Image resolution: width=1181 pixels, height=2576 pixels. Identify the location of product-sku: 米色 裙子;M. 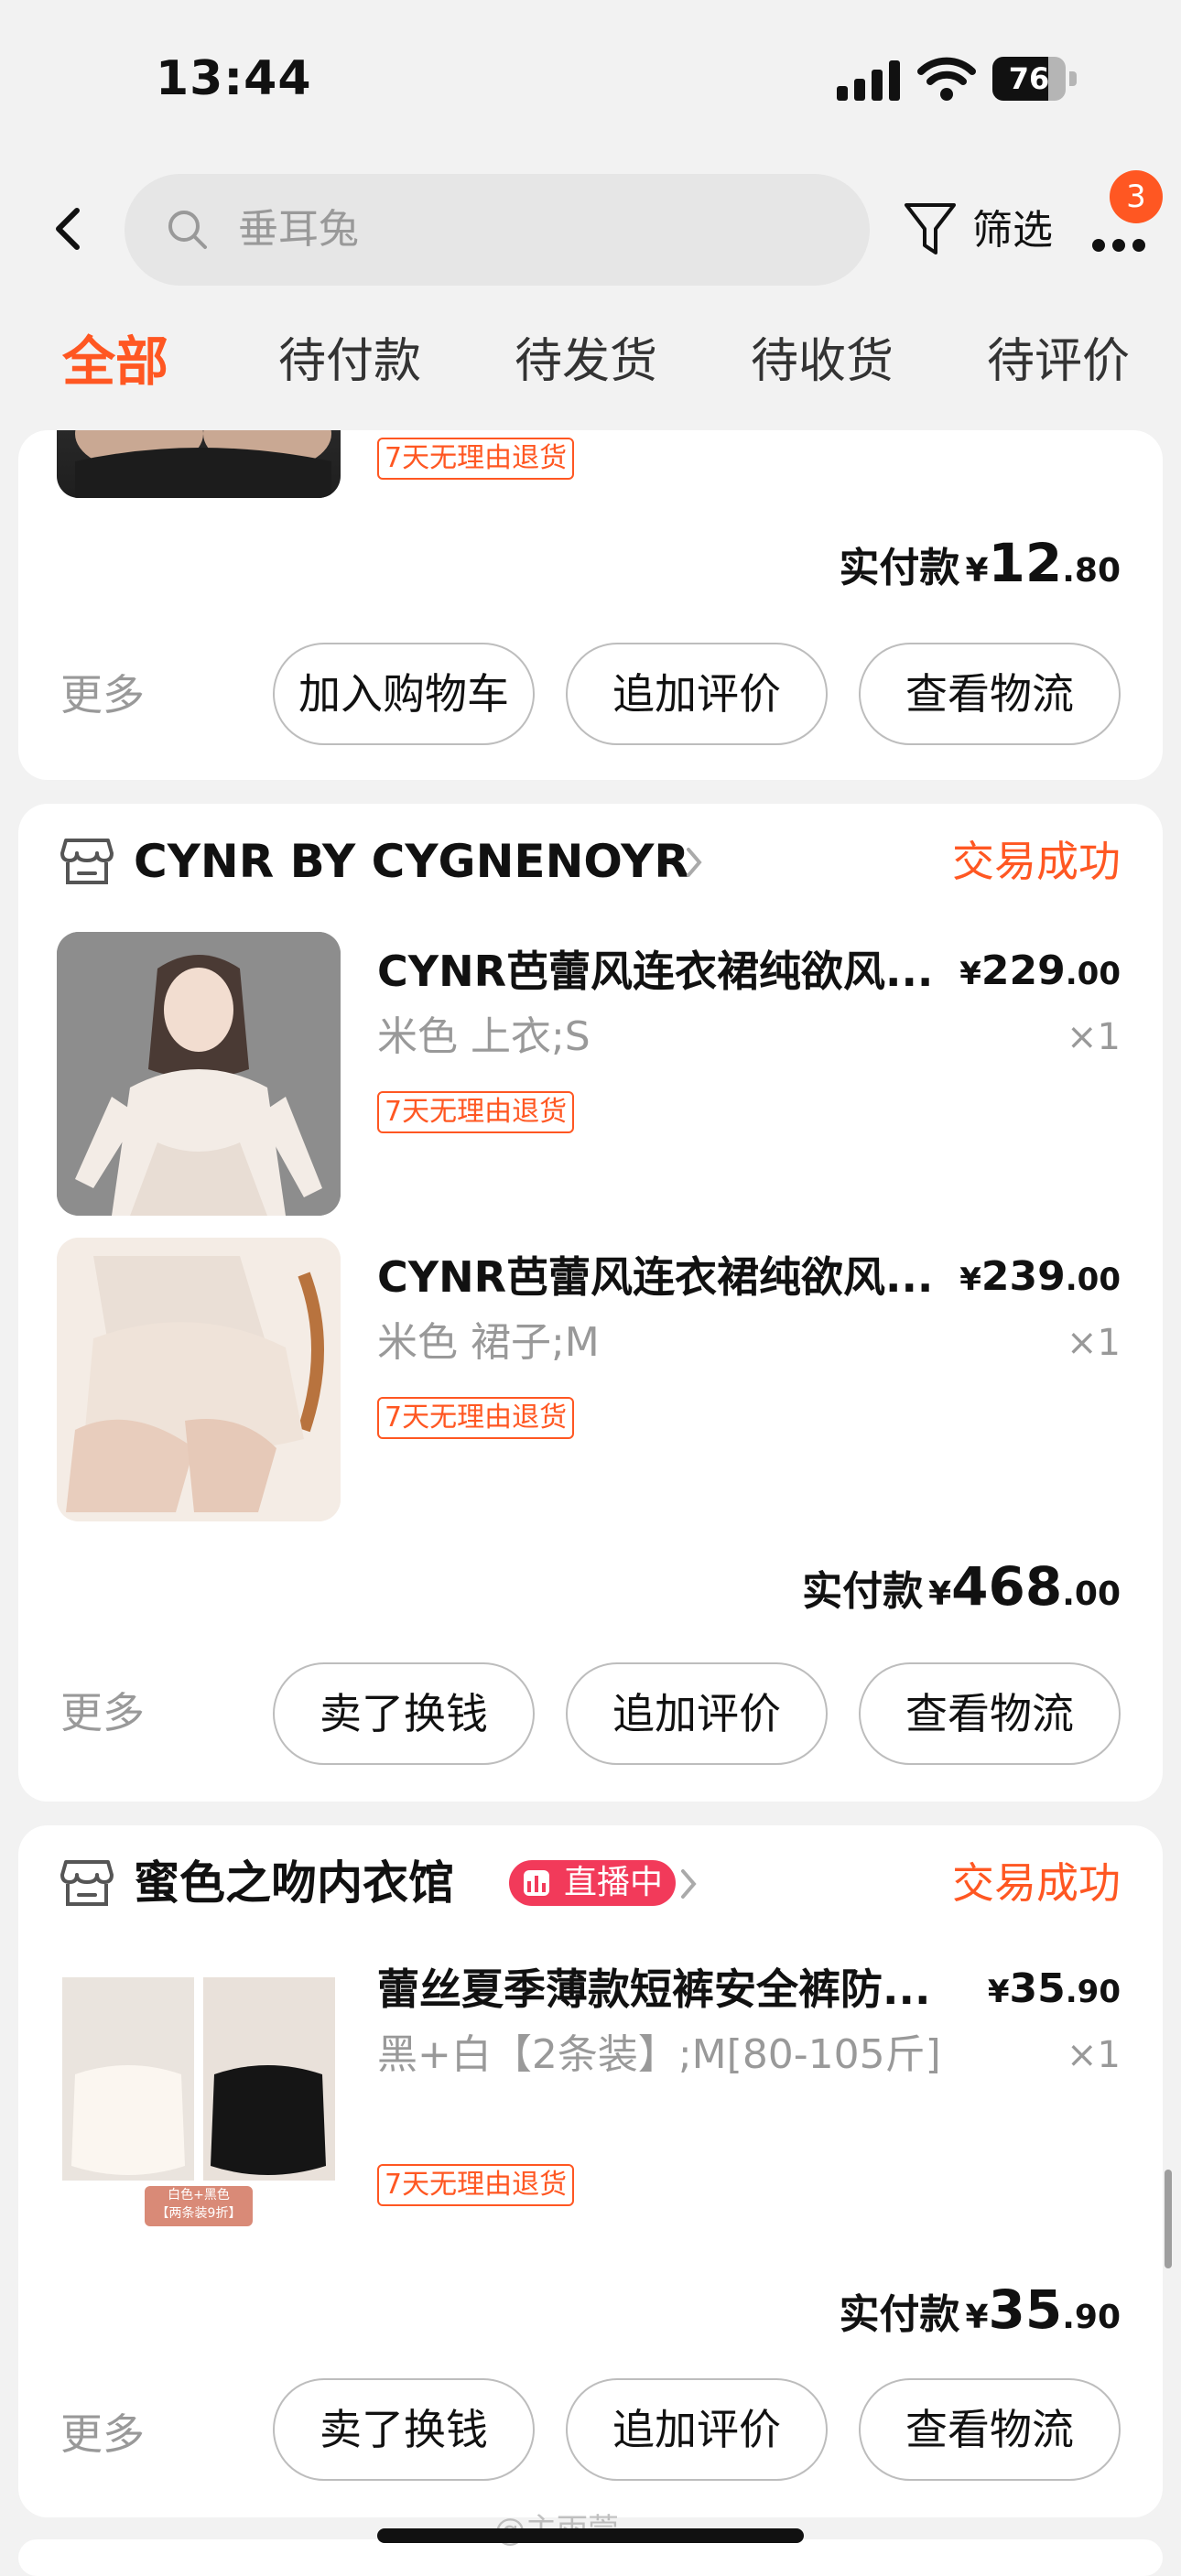
(488, 1343).